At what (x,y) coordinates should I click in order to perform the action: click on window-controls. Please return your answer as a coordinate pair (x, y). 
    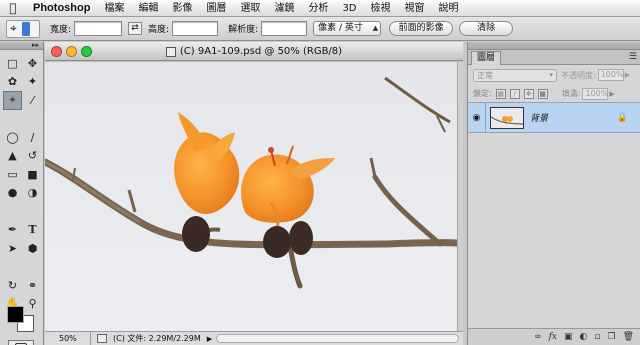
    Looking at the image, I should click on (71, 51).